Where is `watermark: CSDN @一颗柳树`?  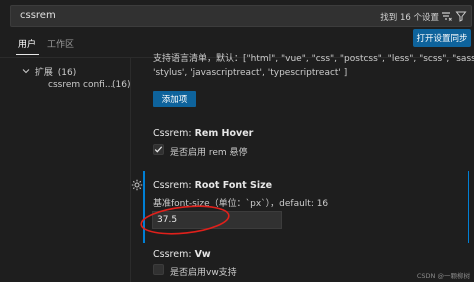
watermark: CSDN @一颗柳树 is located at coordinates (443, 276).